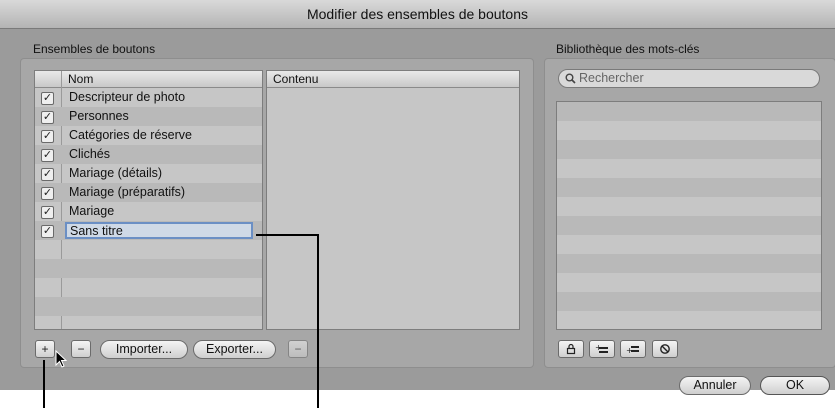  I want to click on list-item: ✓ Clichés, so click(148, 154).